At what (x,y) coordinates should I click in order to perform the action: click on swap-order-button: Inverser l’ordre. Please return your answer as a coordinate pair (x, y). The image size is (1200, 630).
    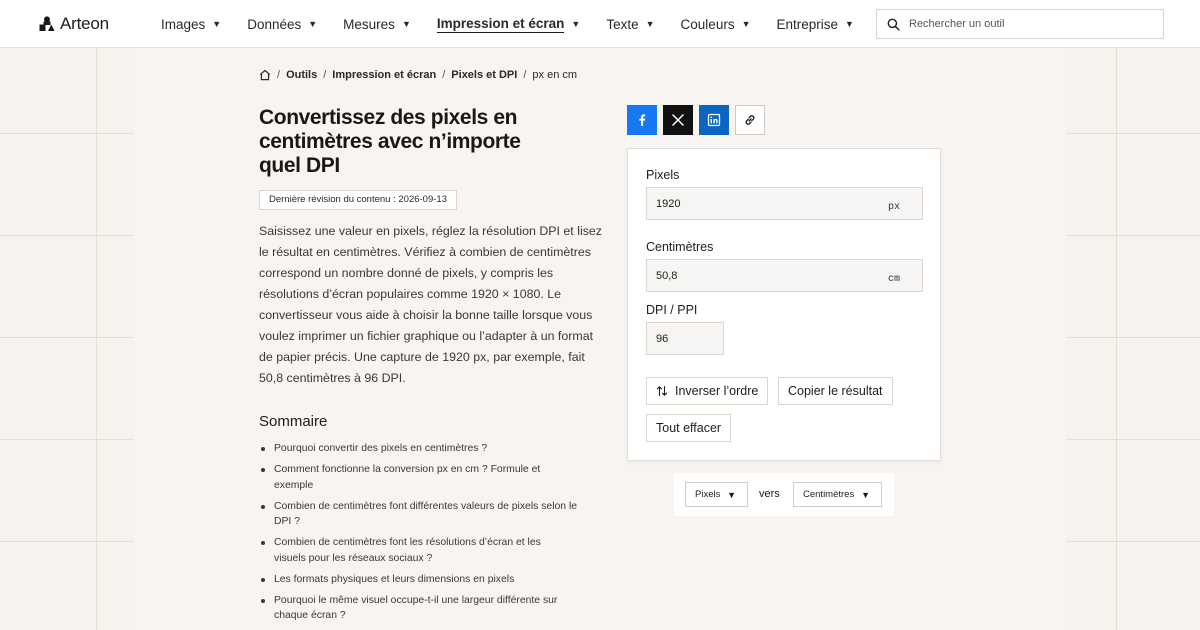
    Looking at the image, I should click on (707, 391).